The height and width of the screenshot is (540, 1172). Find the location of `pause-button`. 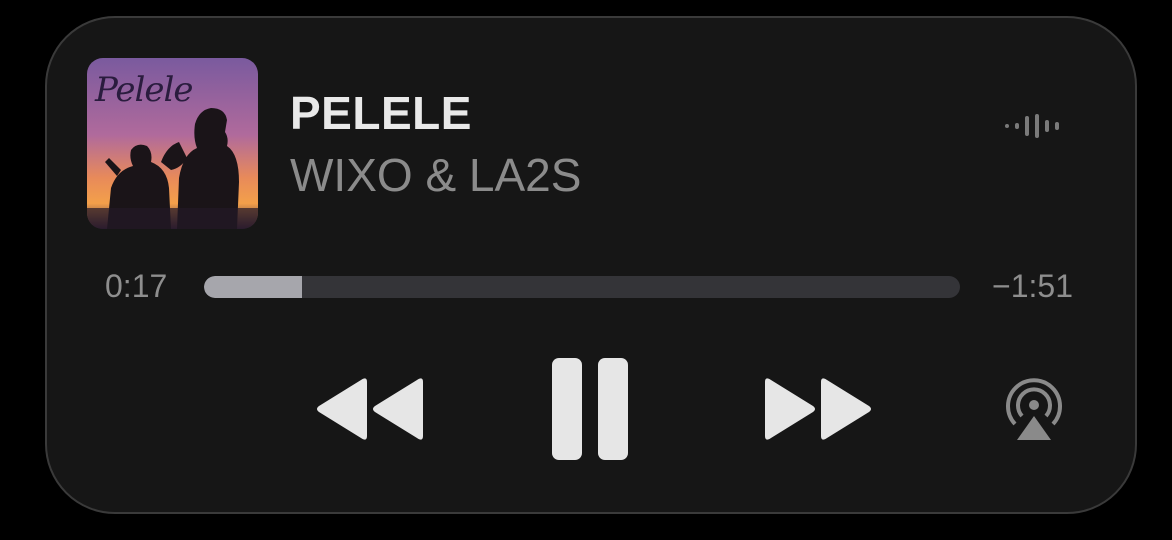

pause-button is located at coordinates (592, 409).